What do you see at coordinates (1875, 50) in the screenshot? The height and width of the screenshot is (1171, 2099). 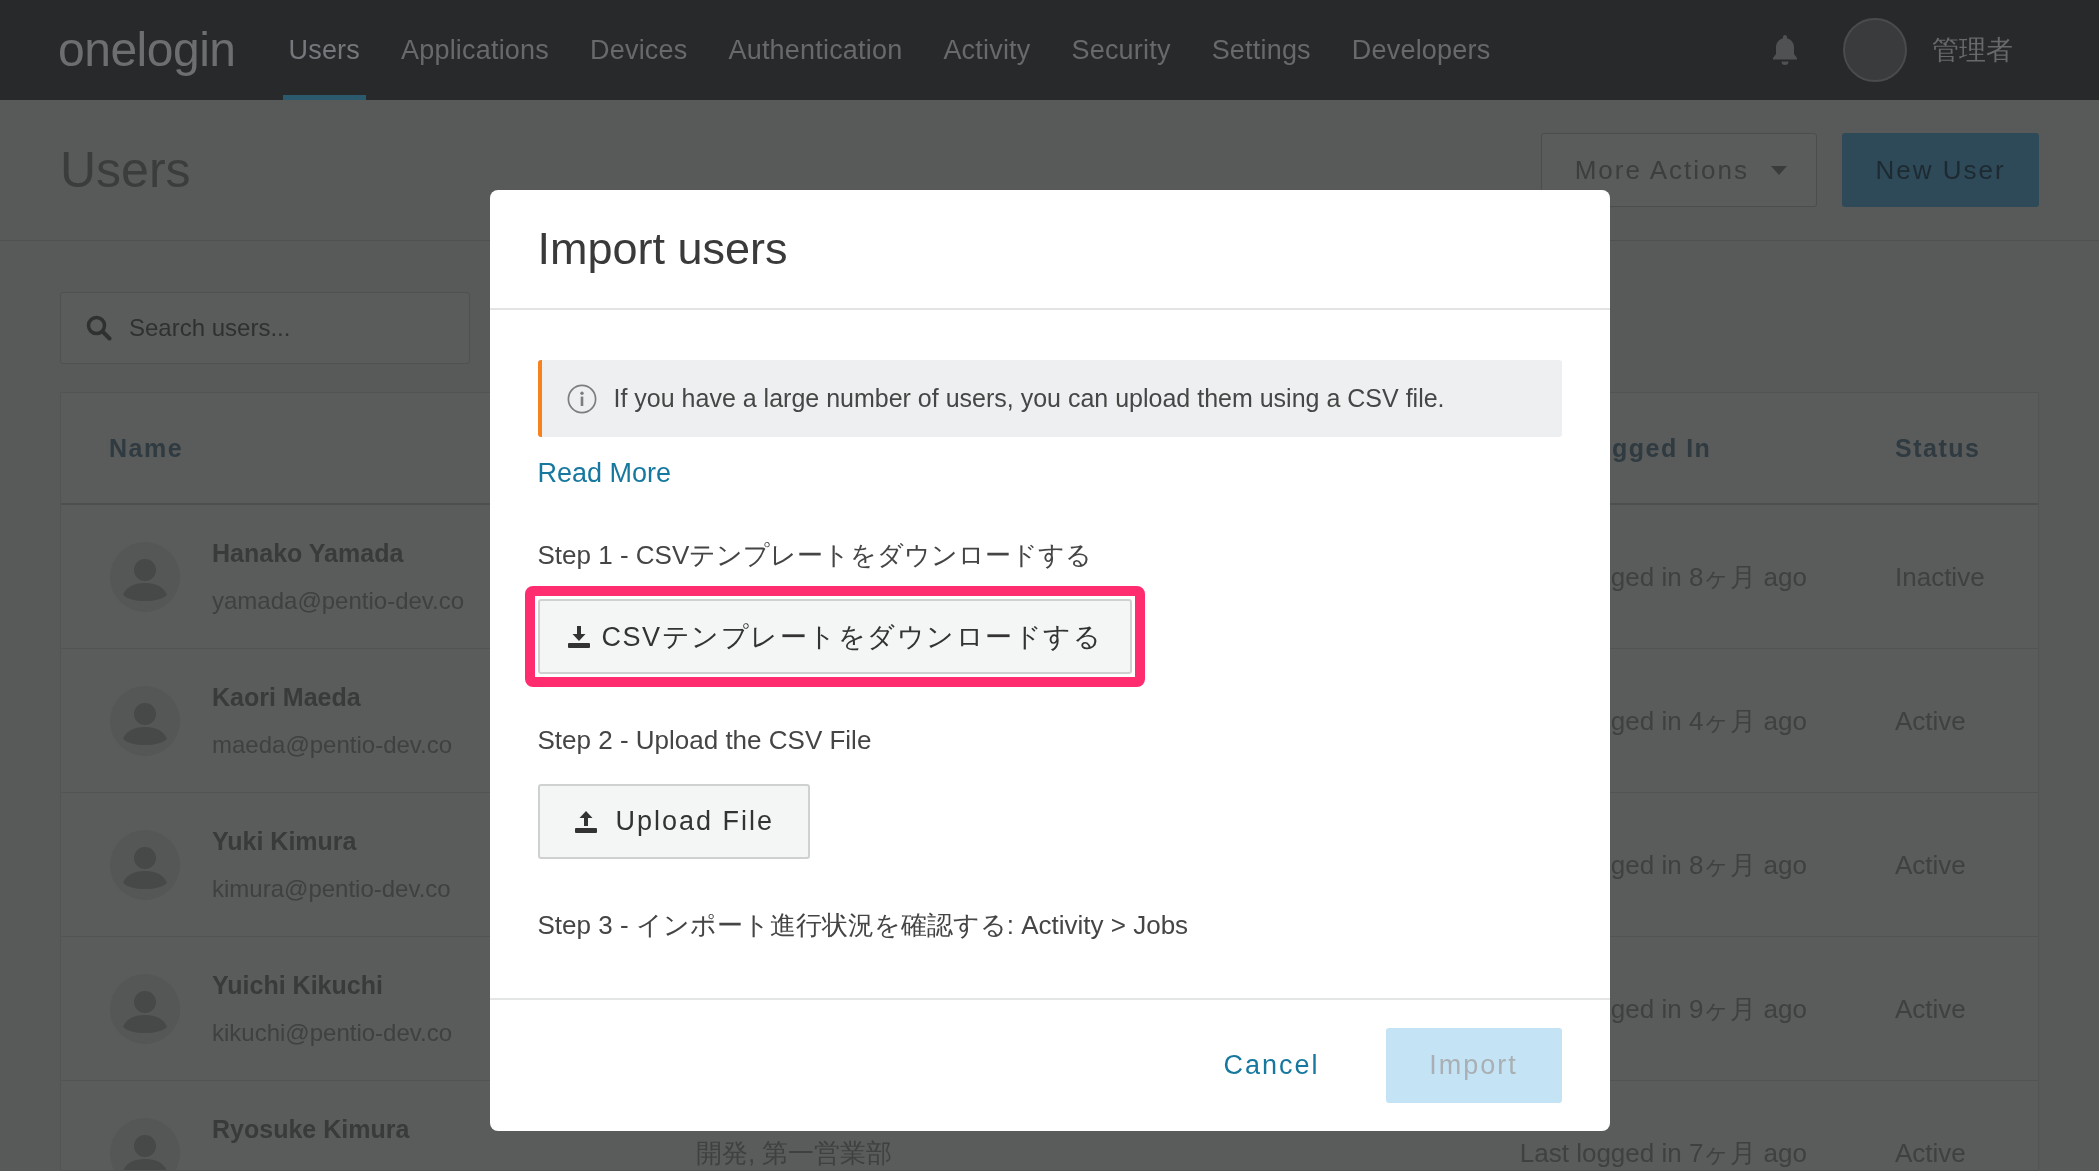 I see `avatar-icon` at bounding box center [1875, 50].